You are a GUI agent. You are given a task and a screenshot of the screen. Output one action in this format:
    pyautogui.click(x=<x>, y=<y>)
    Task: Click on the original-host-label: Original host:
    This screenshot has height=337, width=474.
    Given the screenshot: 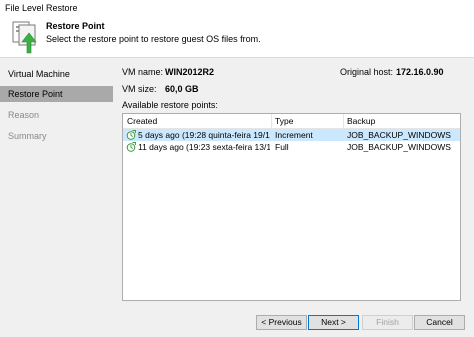 What is the action you would take?
    pyautogui.click(x=367, y=72)
    